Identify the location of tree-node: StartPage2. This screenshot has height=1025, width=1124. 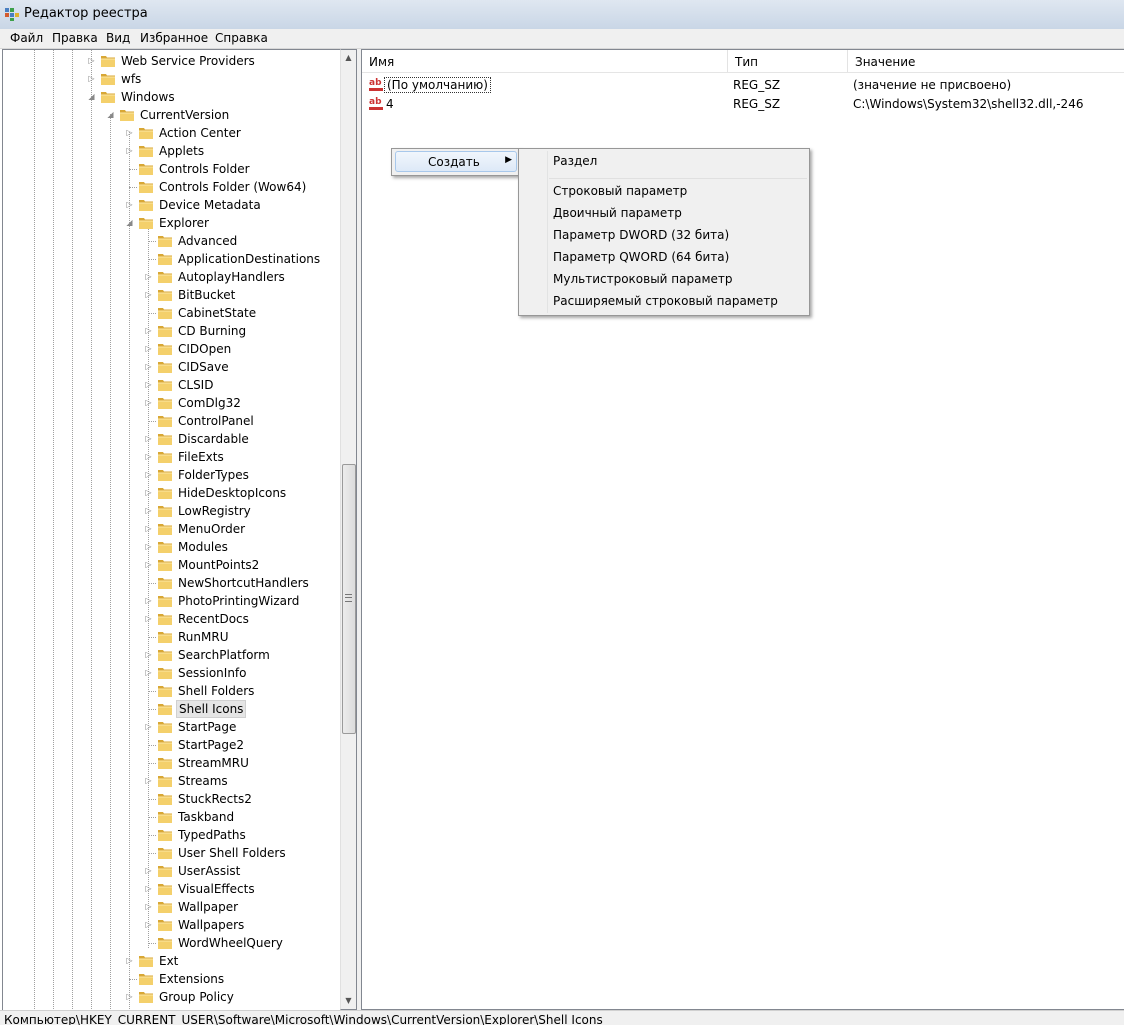
(172, 745).